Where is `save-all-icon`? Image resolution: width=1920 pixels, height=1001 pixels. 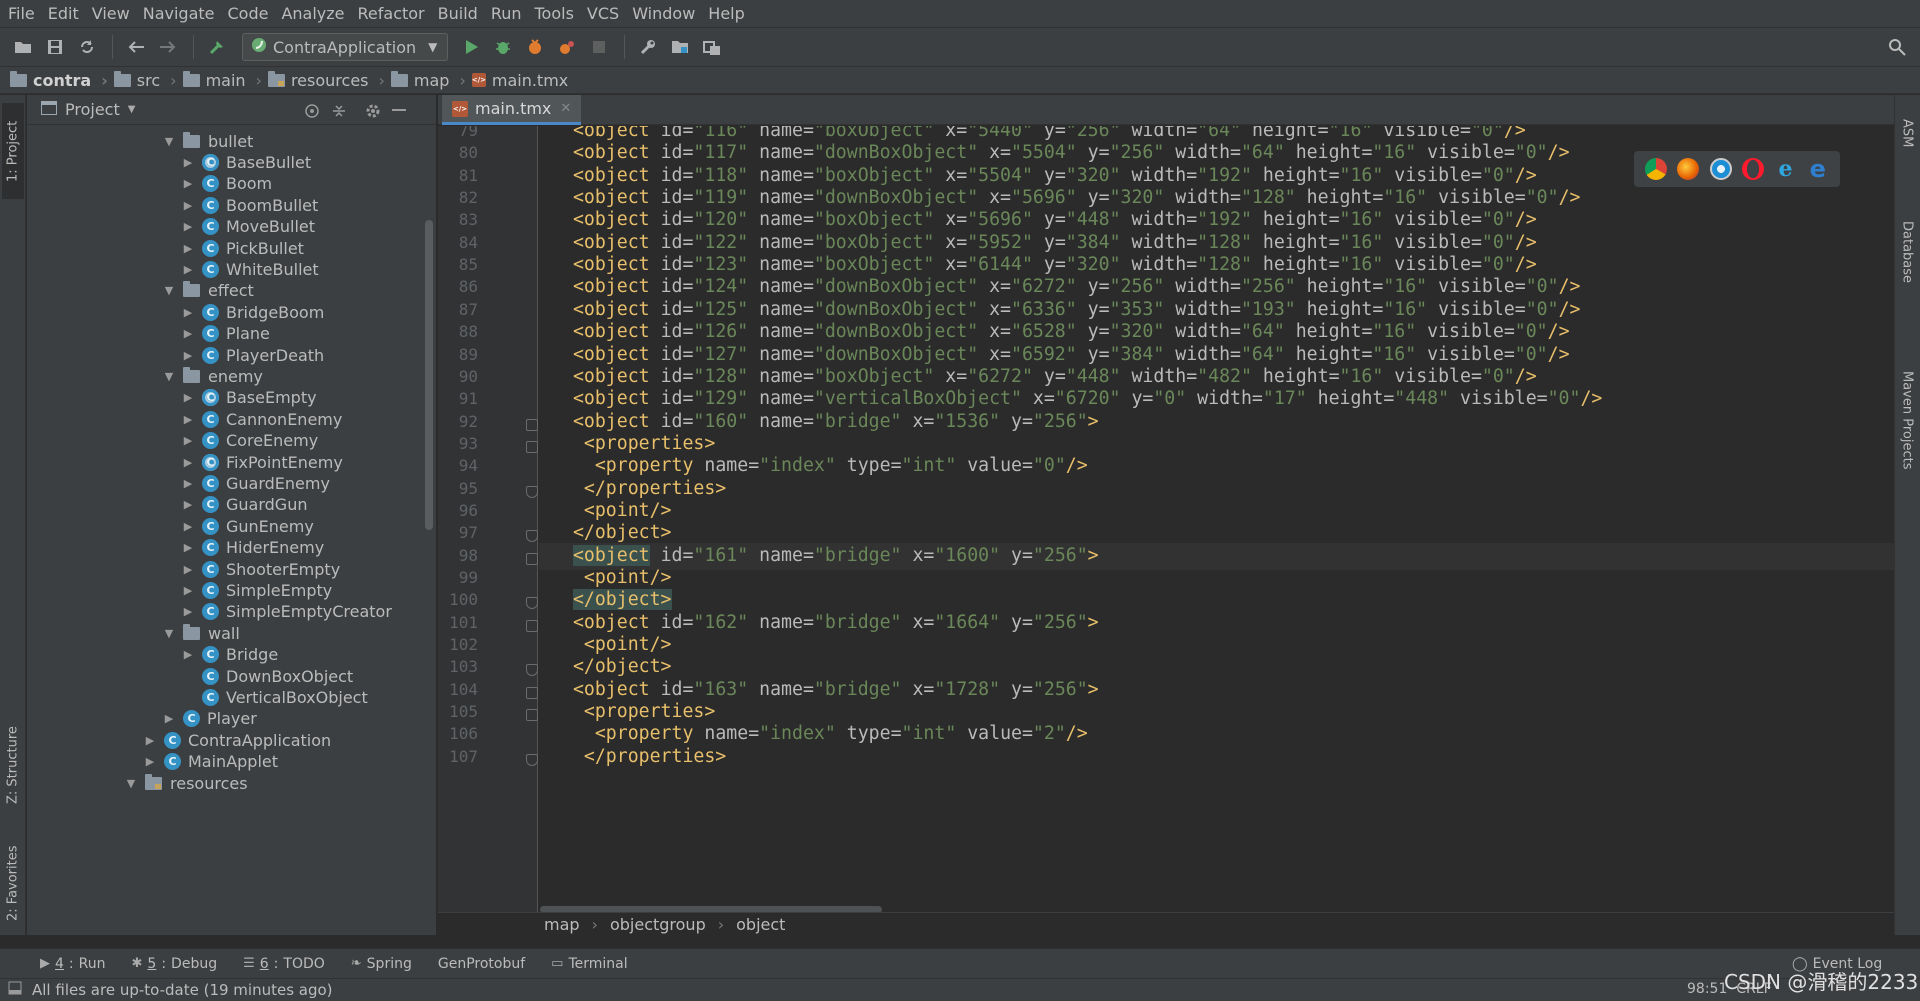
save-all-icon is located at coordinates (55, 47).